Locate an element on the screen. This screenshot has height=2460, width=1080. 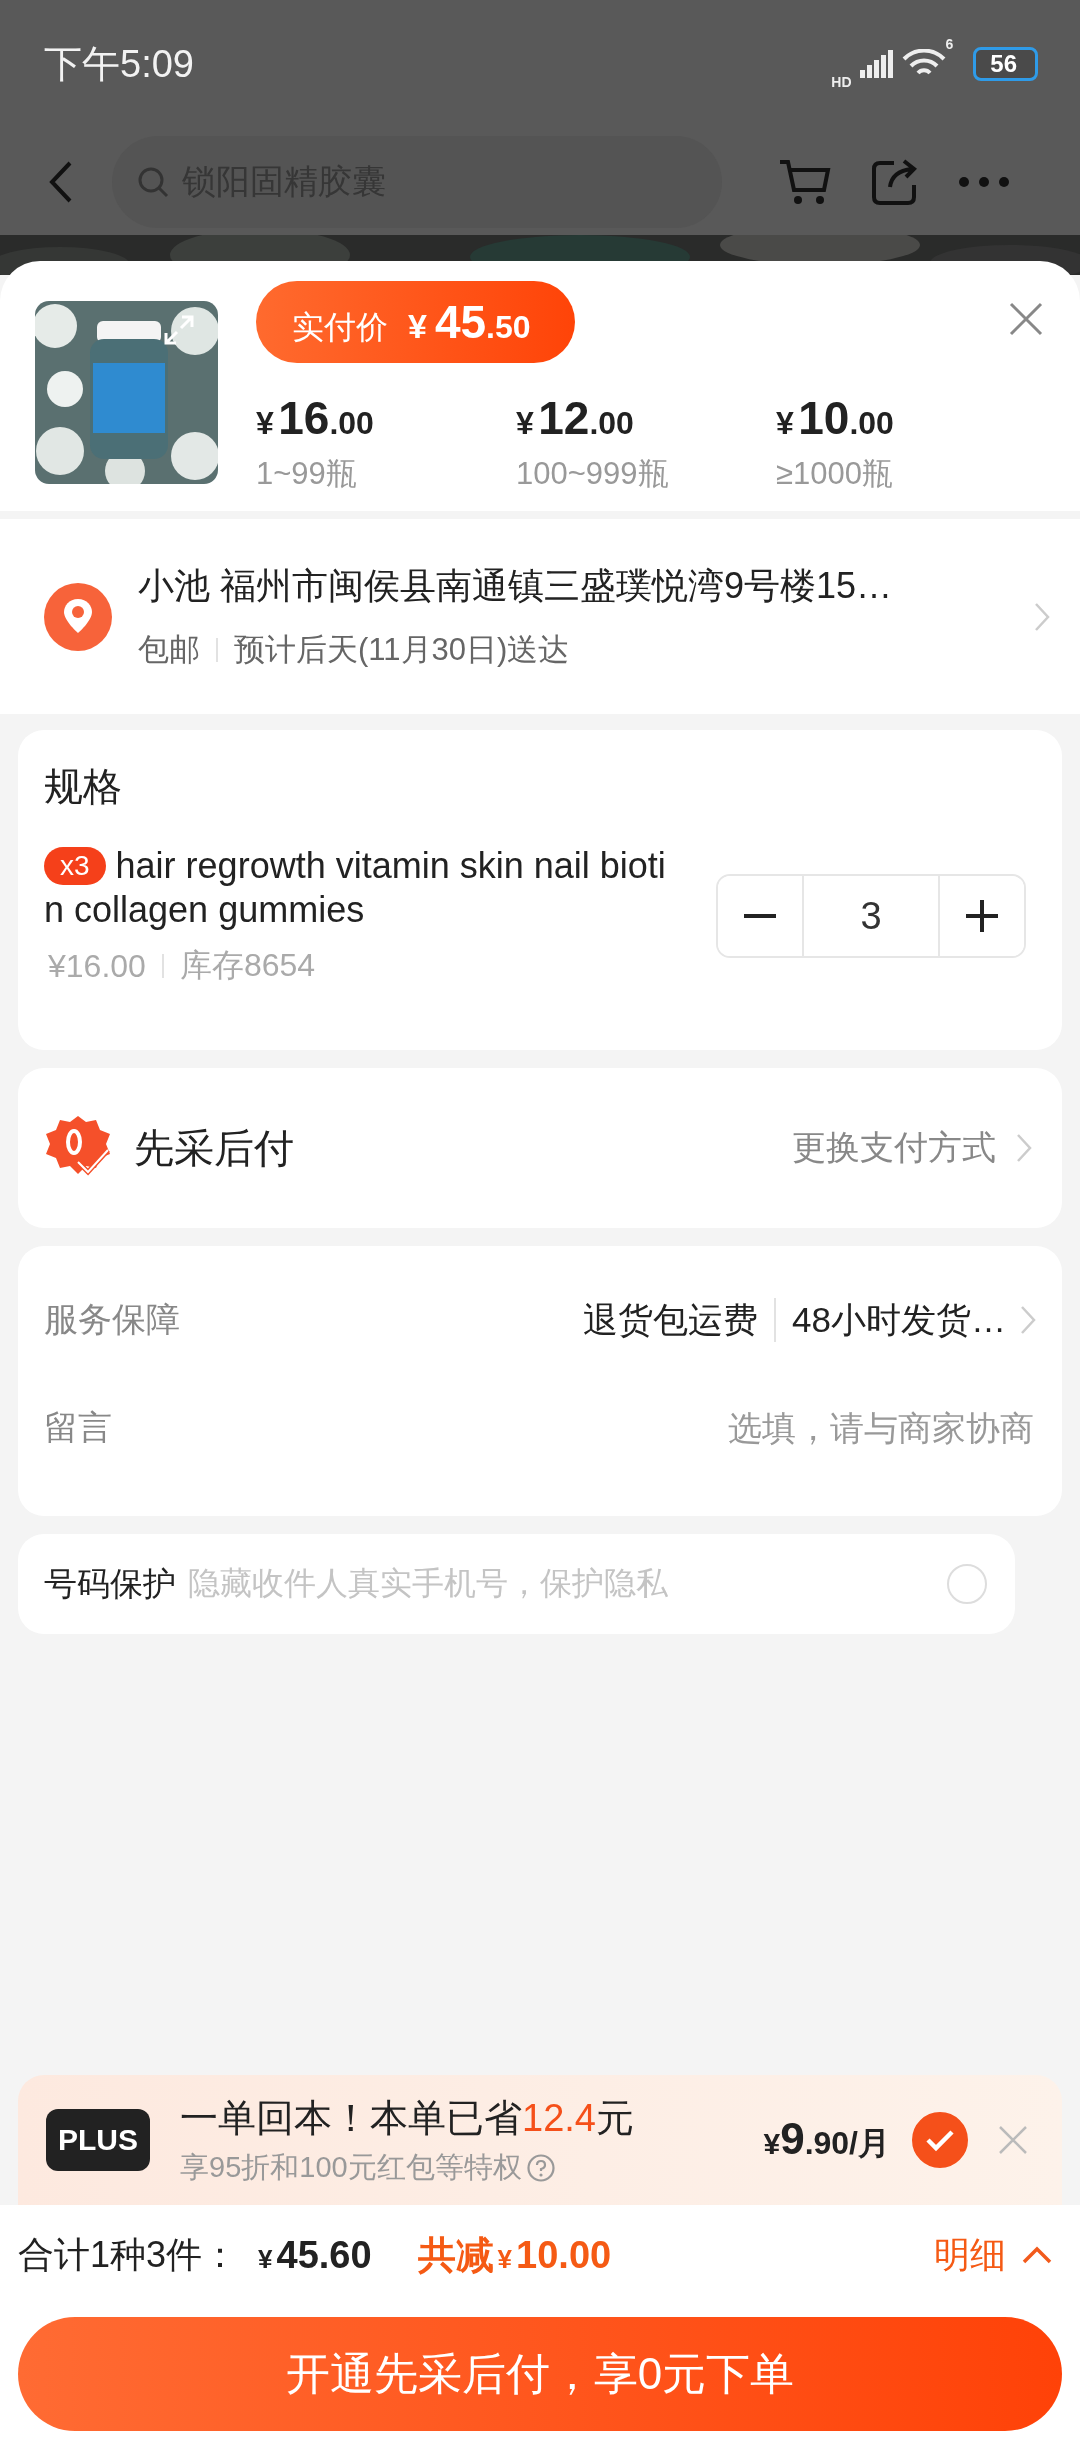
spec-title: 规格 is located at coordinates (83, 787).